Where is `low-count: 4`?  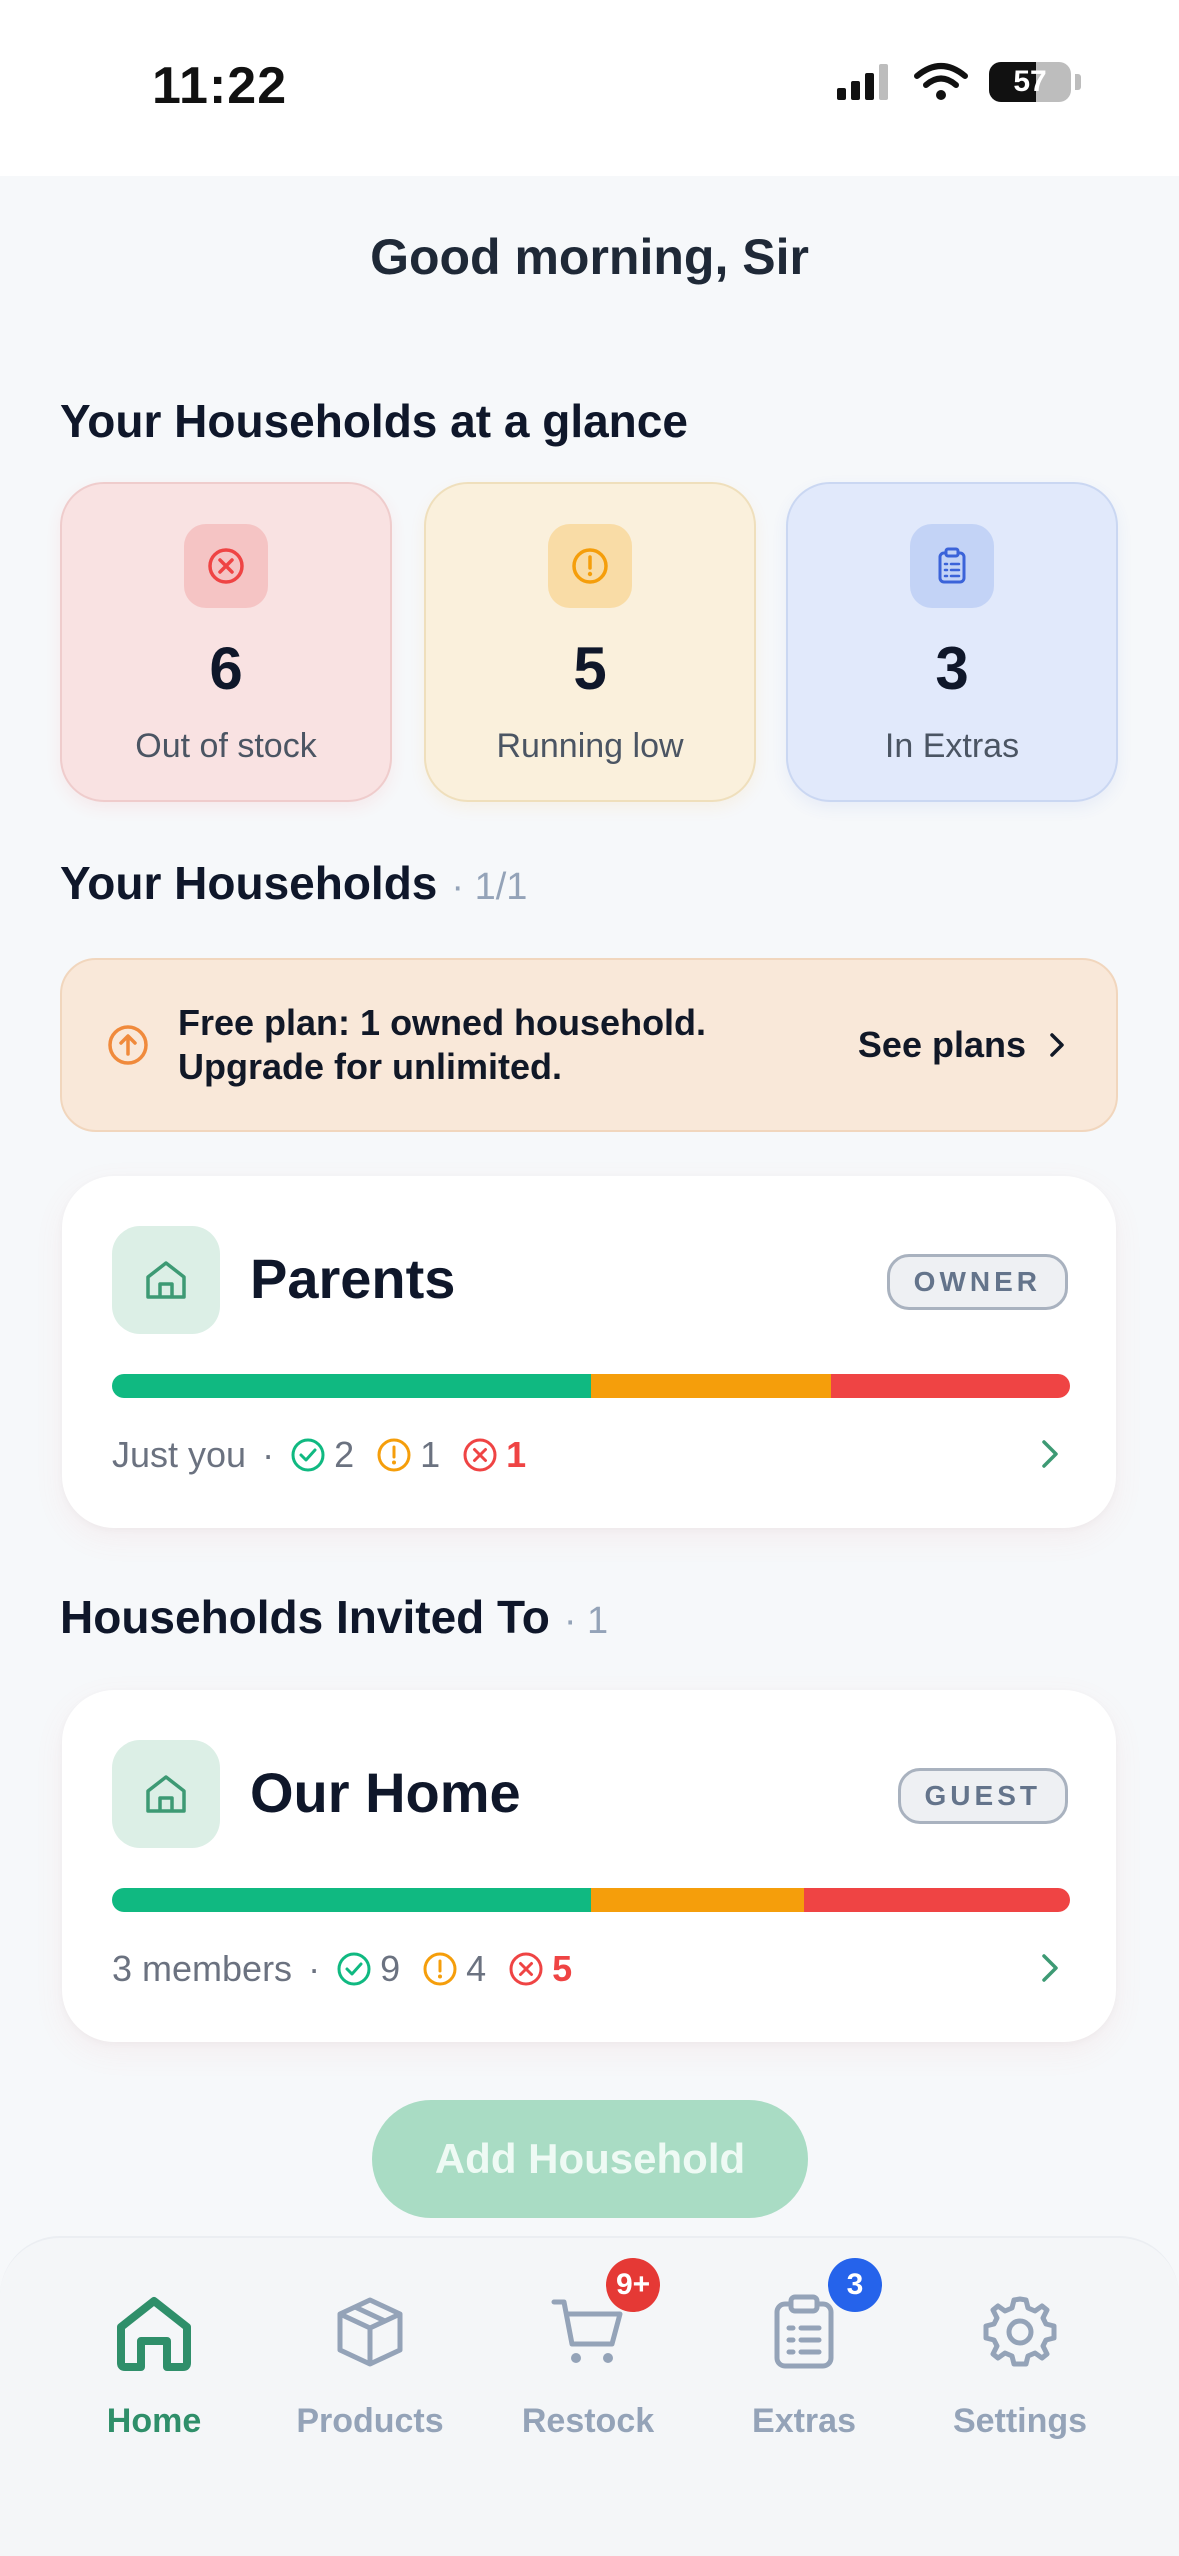
low-count: 4 is located at coordinates (476, 1968).